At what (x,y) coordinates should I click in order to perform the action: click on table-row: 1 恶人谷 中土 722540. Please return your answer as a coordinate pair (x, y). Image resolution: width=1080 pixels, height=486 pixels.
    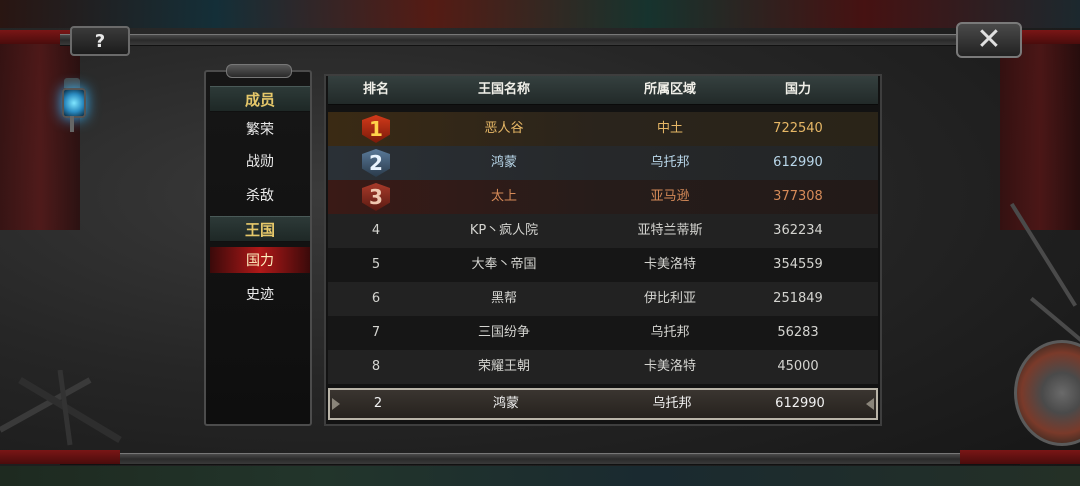
    Looking at the image, I should click on (603, 129).